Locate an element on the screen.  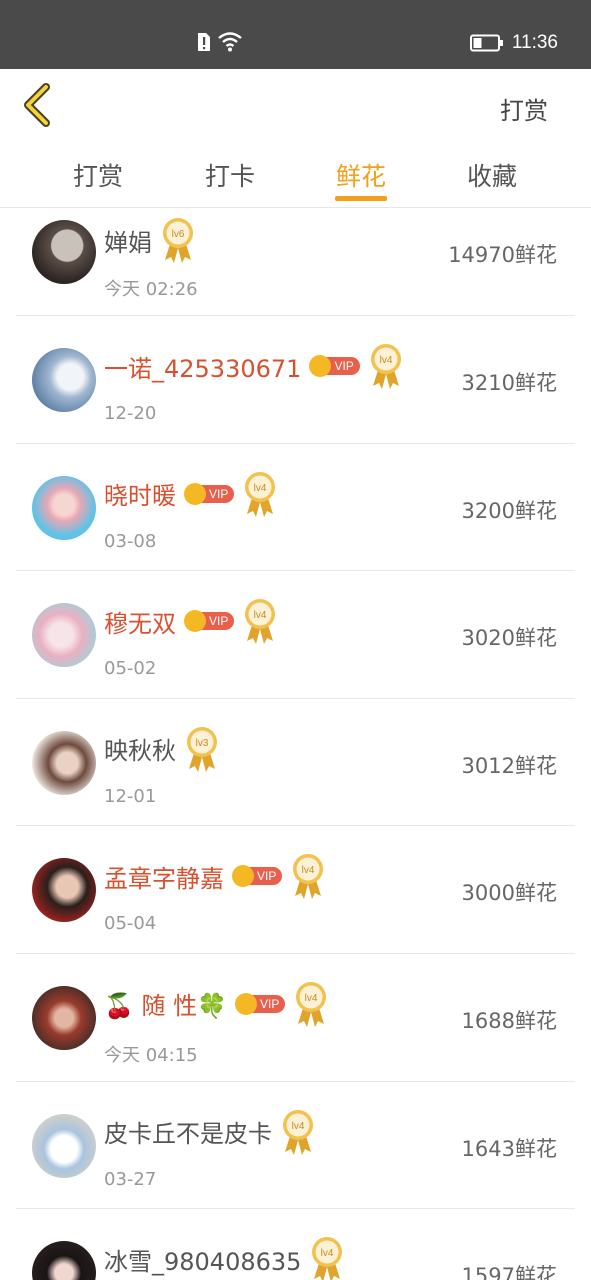
tab-reward: 打赏 is located at coordinates (98, 175).